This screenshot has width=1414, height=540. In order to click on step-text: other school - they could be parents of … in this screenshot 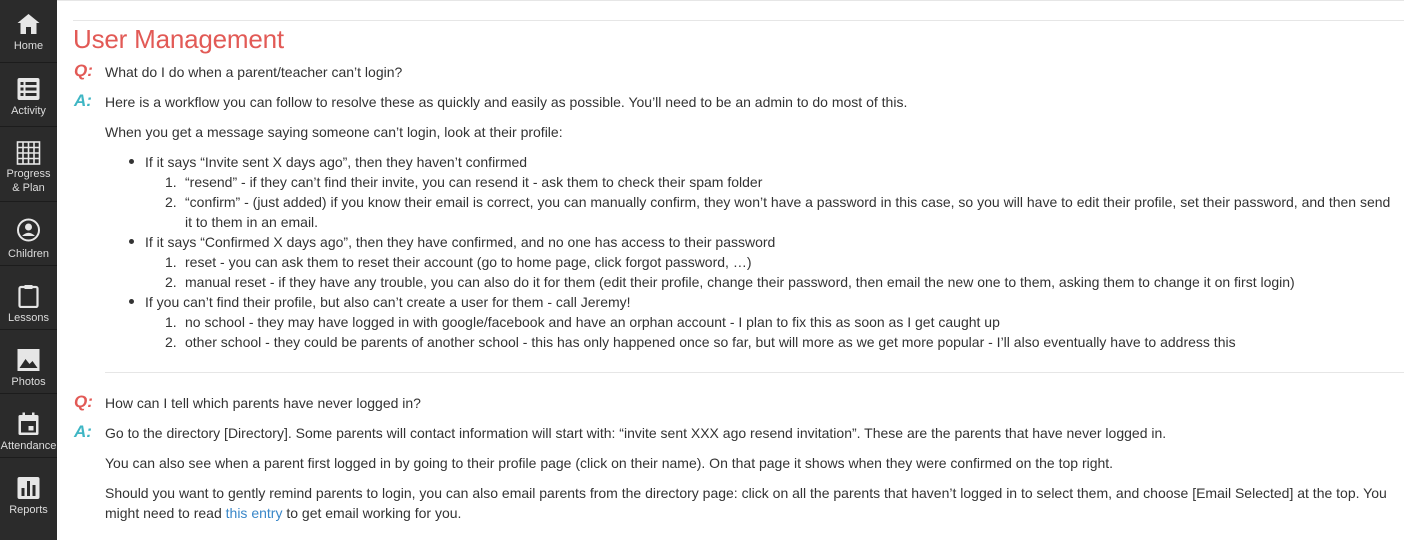, I will do `click(710, 342)`.